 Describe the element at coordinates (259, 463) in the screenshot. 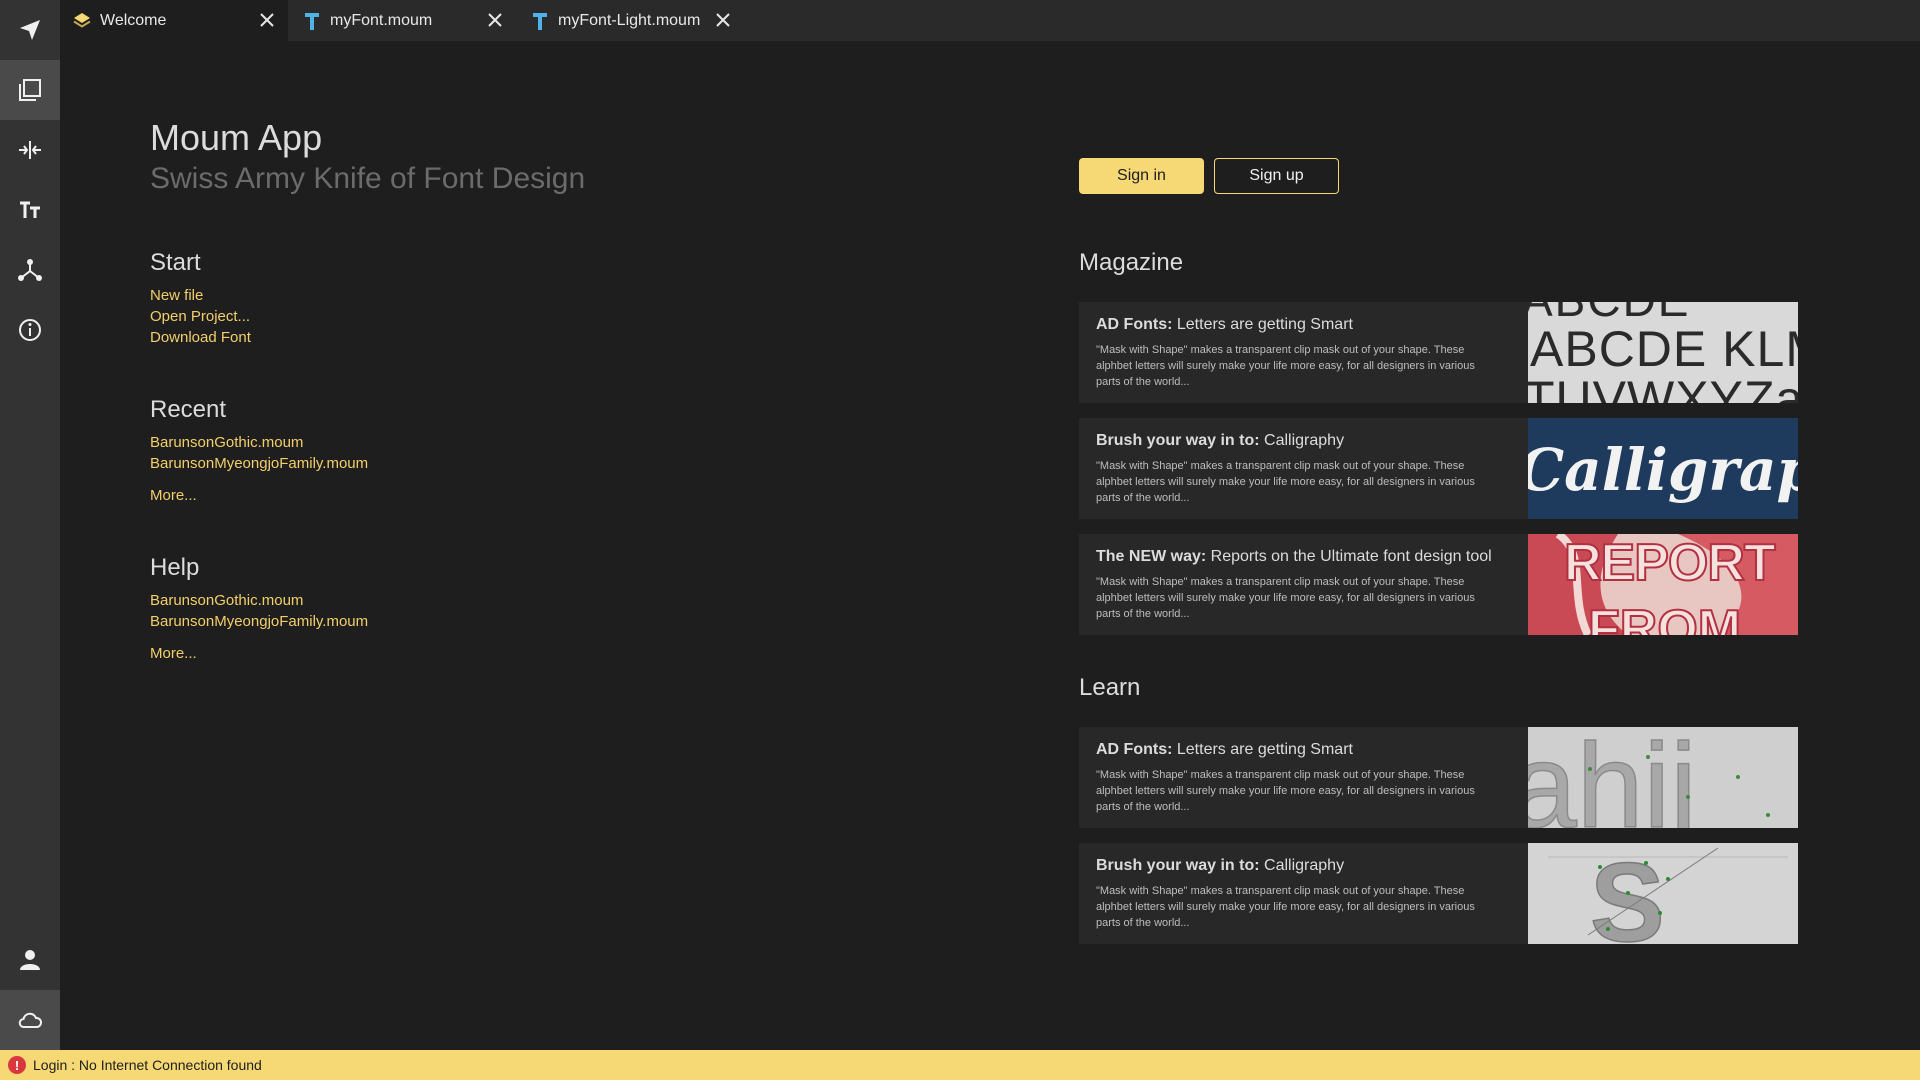

I see `recent-file-link: BarunsonMyeongjoFamily.moum` at that location.